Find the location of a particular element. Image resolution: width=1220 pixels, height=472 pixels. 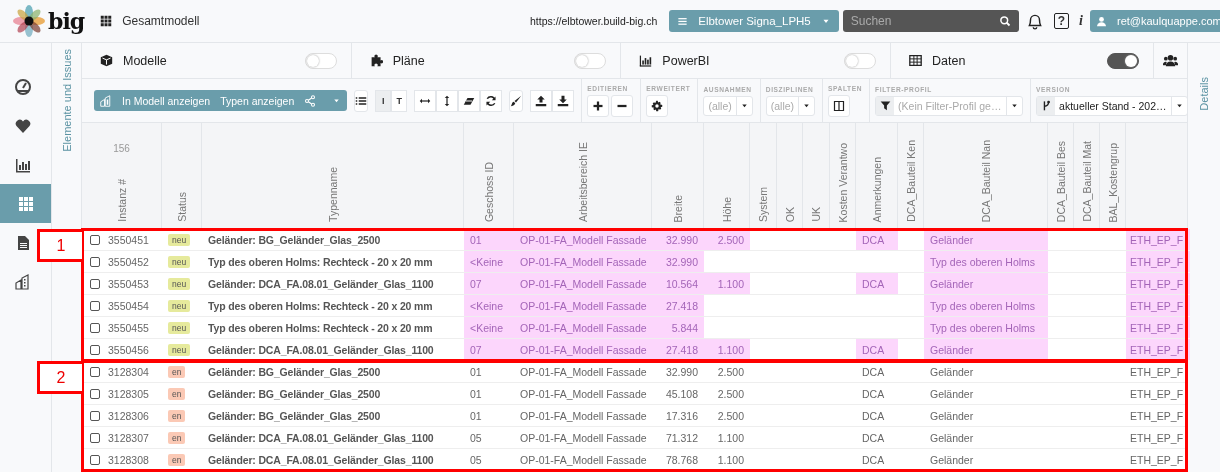

table-cell: 45.108 is located at coordinates (681, 393).